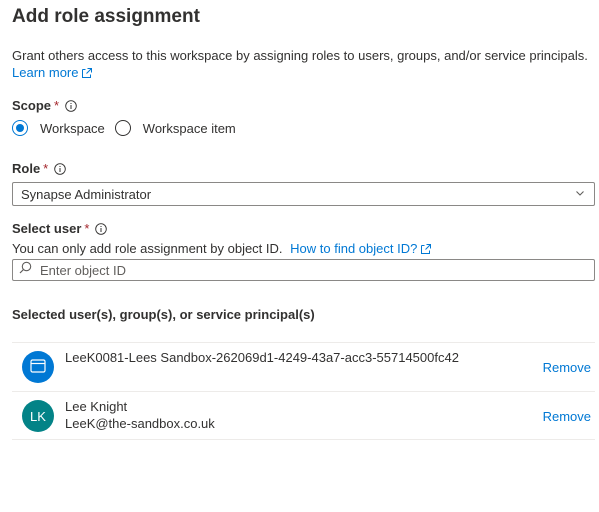  What do you see at coordinates (72, 128) in the screenshot?
I see `scope-option-label: Workspace` at bounding box center [72, 128].